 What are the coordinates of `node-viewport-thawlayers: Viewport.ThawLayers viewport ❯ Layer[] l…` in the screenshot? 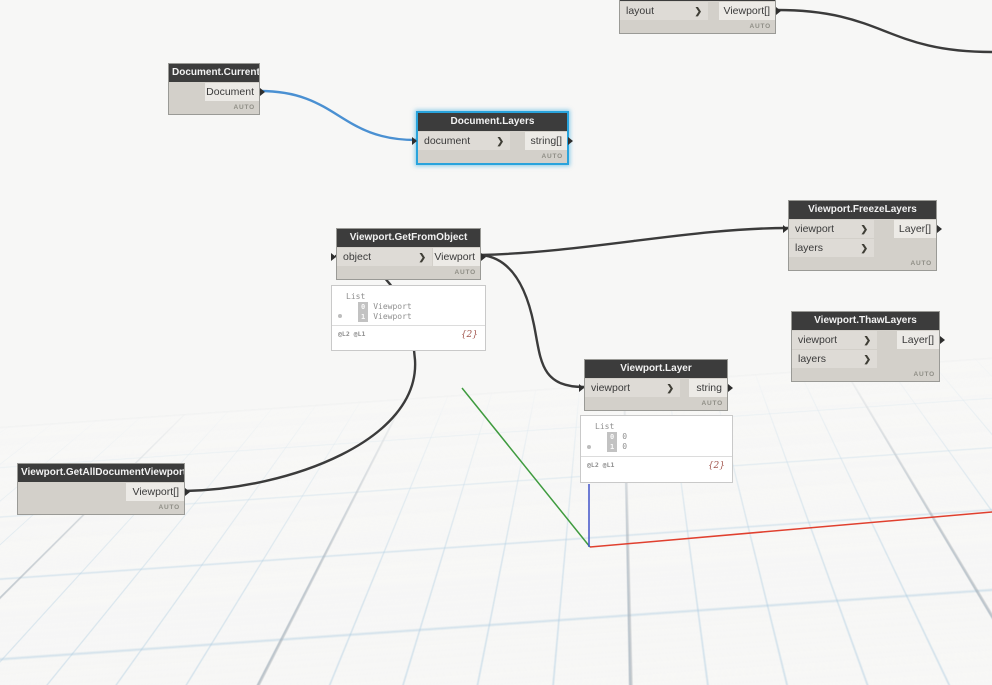 It's located at (868, 346).